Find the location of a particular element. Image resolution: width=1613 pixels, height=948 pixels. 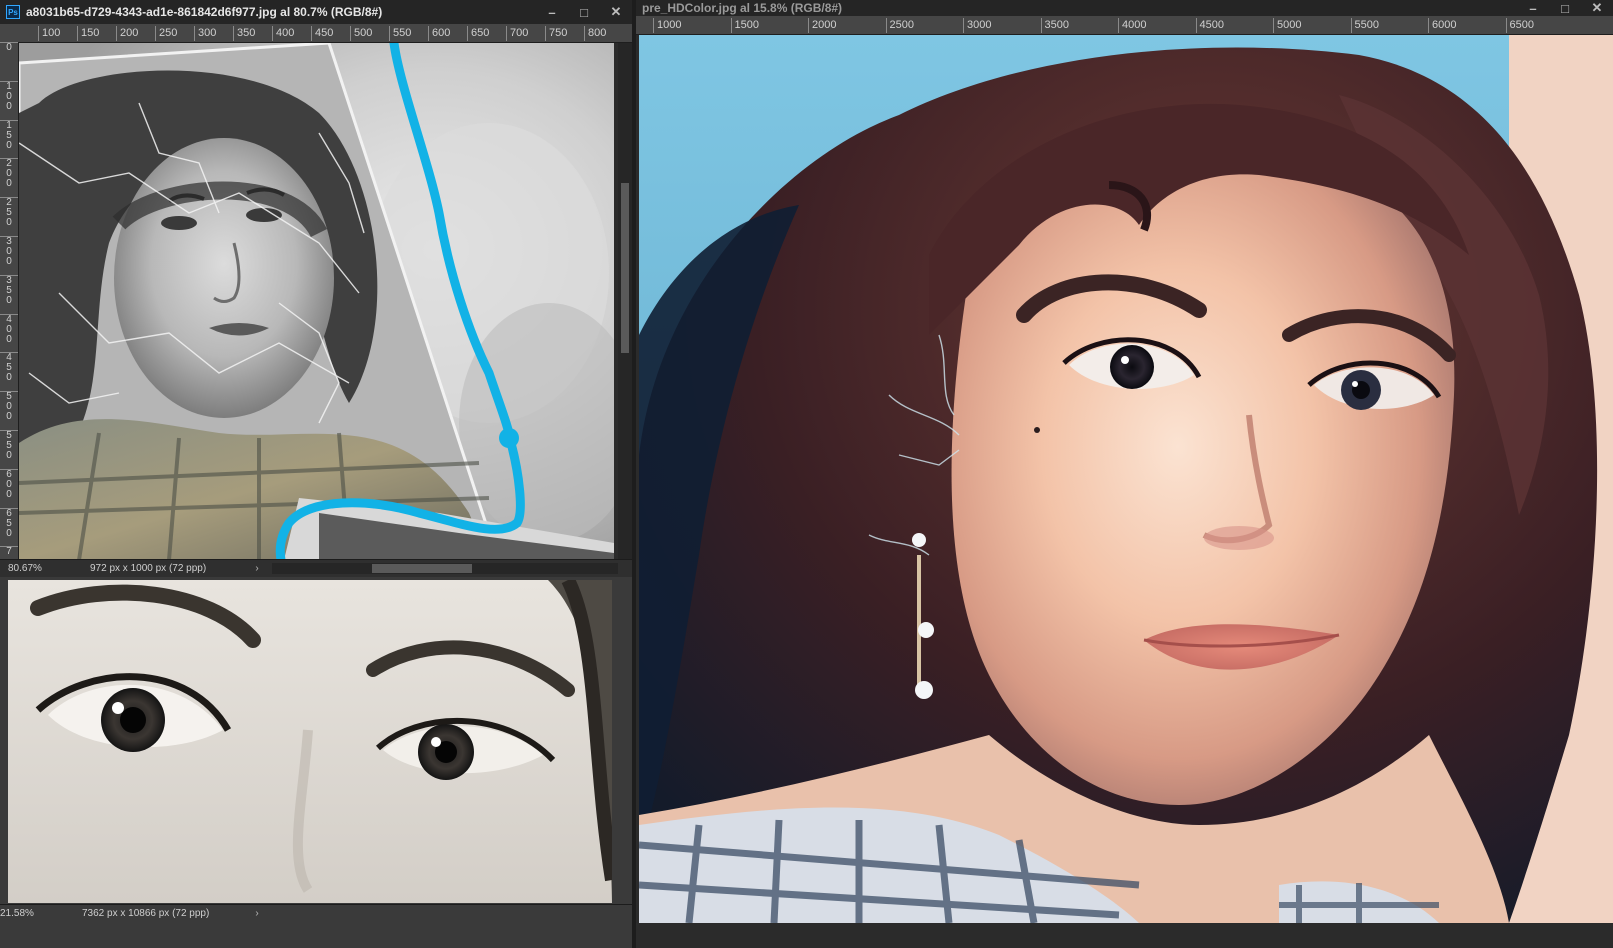

ruler-tick-label: 6000 is located at coordinates (1442, 25).